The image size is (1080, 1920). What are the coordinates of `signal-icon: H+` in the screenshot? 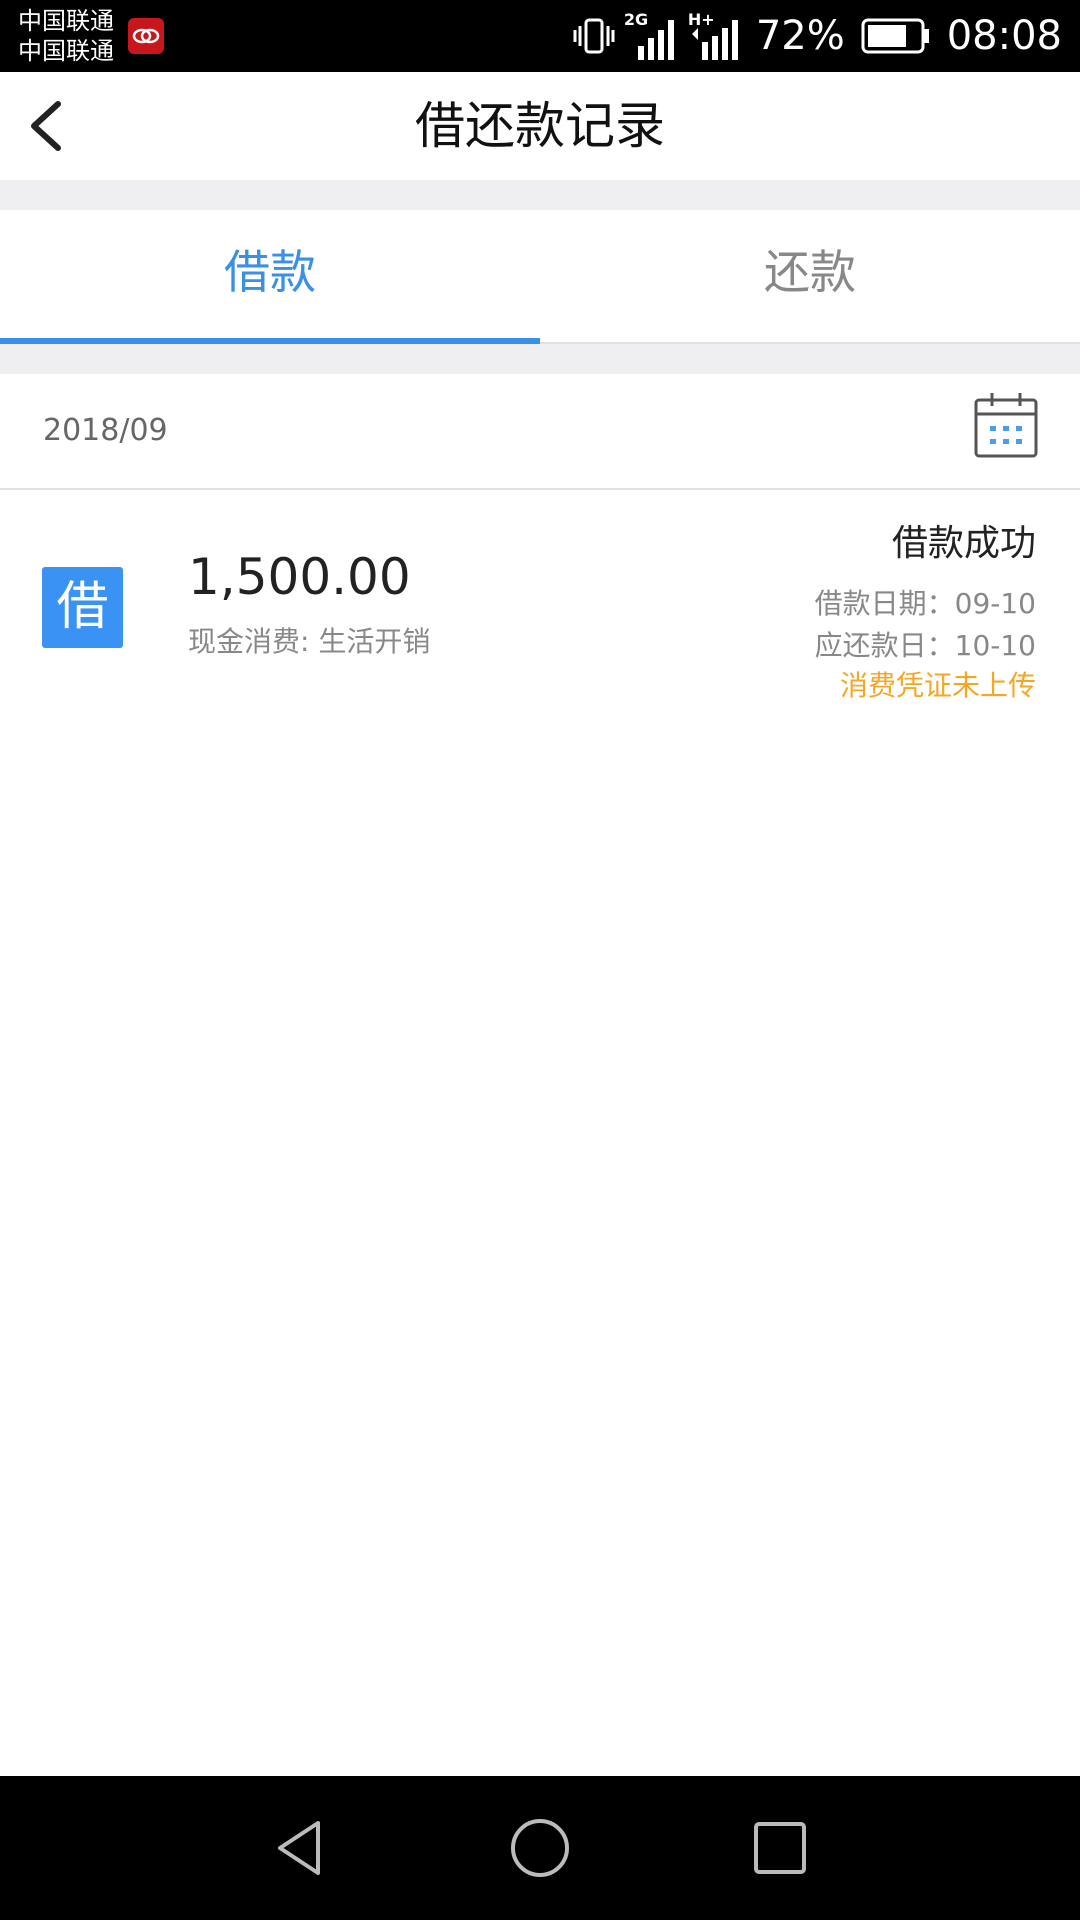 It's located at (716, 36).